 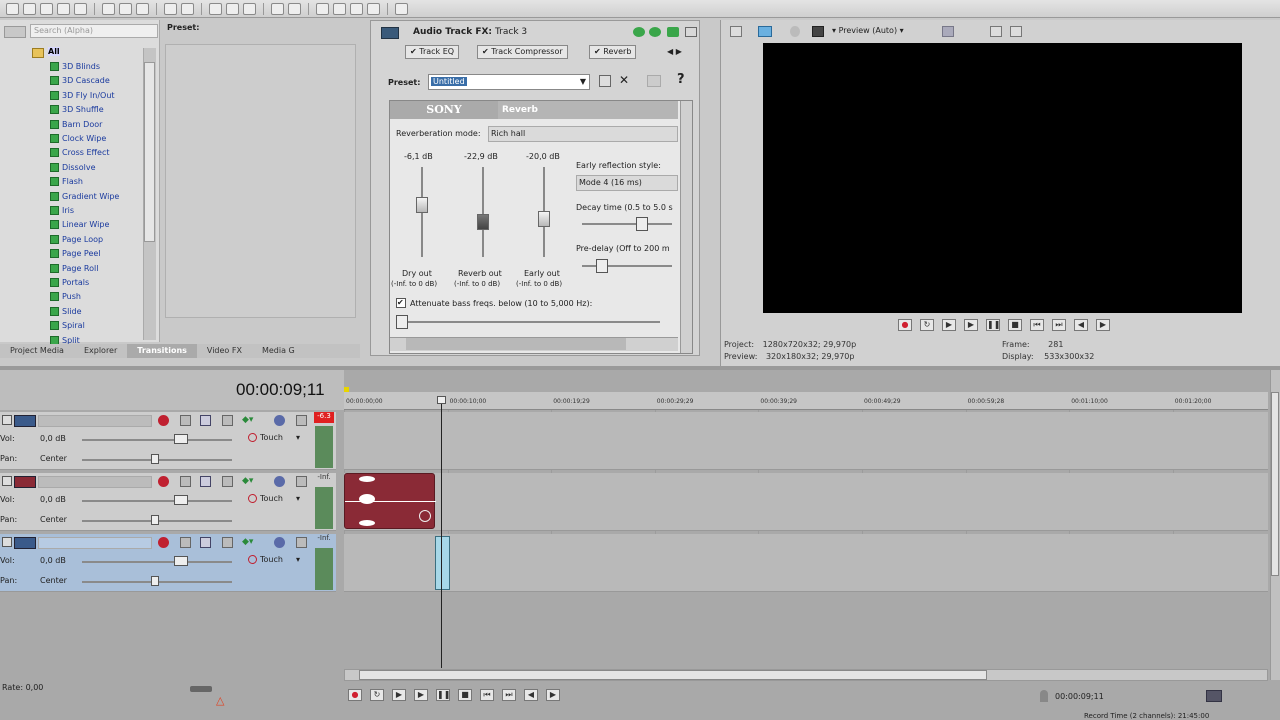 I want to click on tab-media-generators: Media G, so click(x=278, y=351).